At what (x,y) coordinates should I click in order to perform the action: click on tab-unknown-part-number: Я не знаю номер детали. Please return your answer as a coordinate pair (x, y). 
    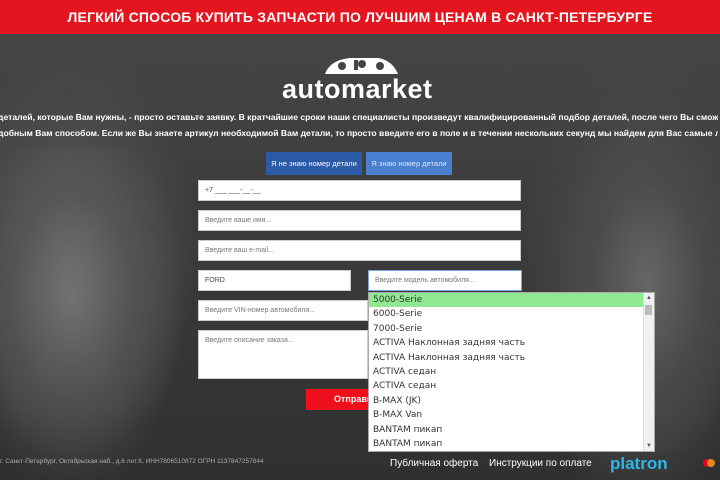
    Looking at the image, I should click on (314, 163).